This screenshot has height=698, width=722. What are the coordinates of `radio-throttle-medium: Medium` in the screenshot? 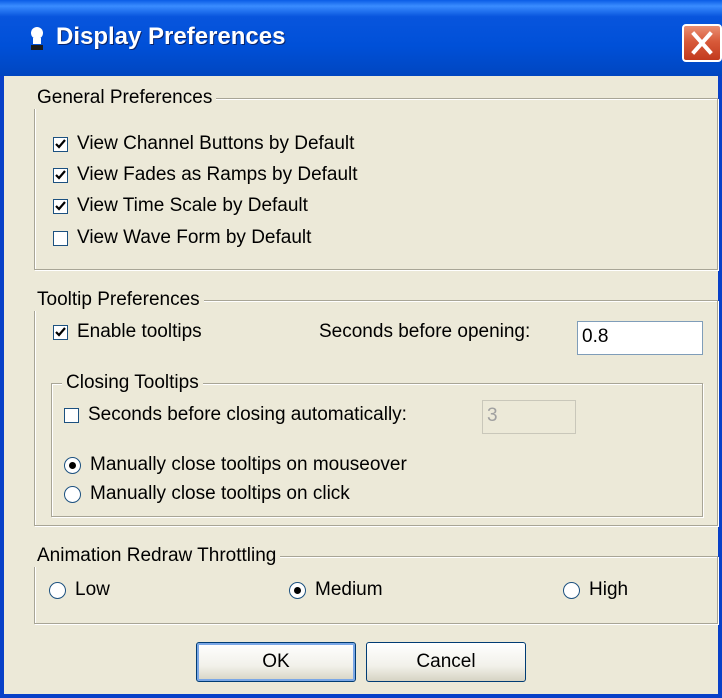 It's located at (336, 590).